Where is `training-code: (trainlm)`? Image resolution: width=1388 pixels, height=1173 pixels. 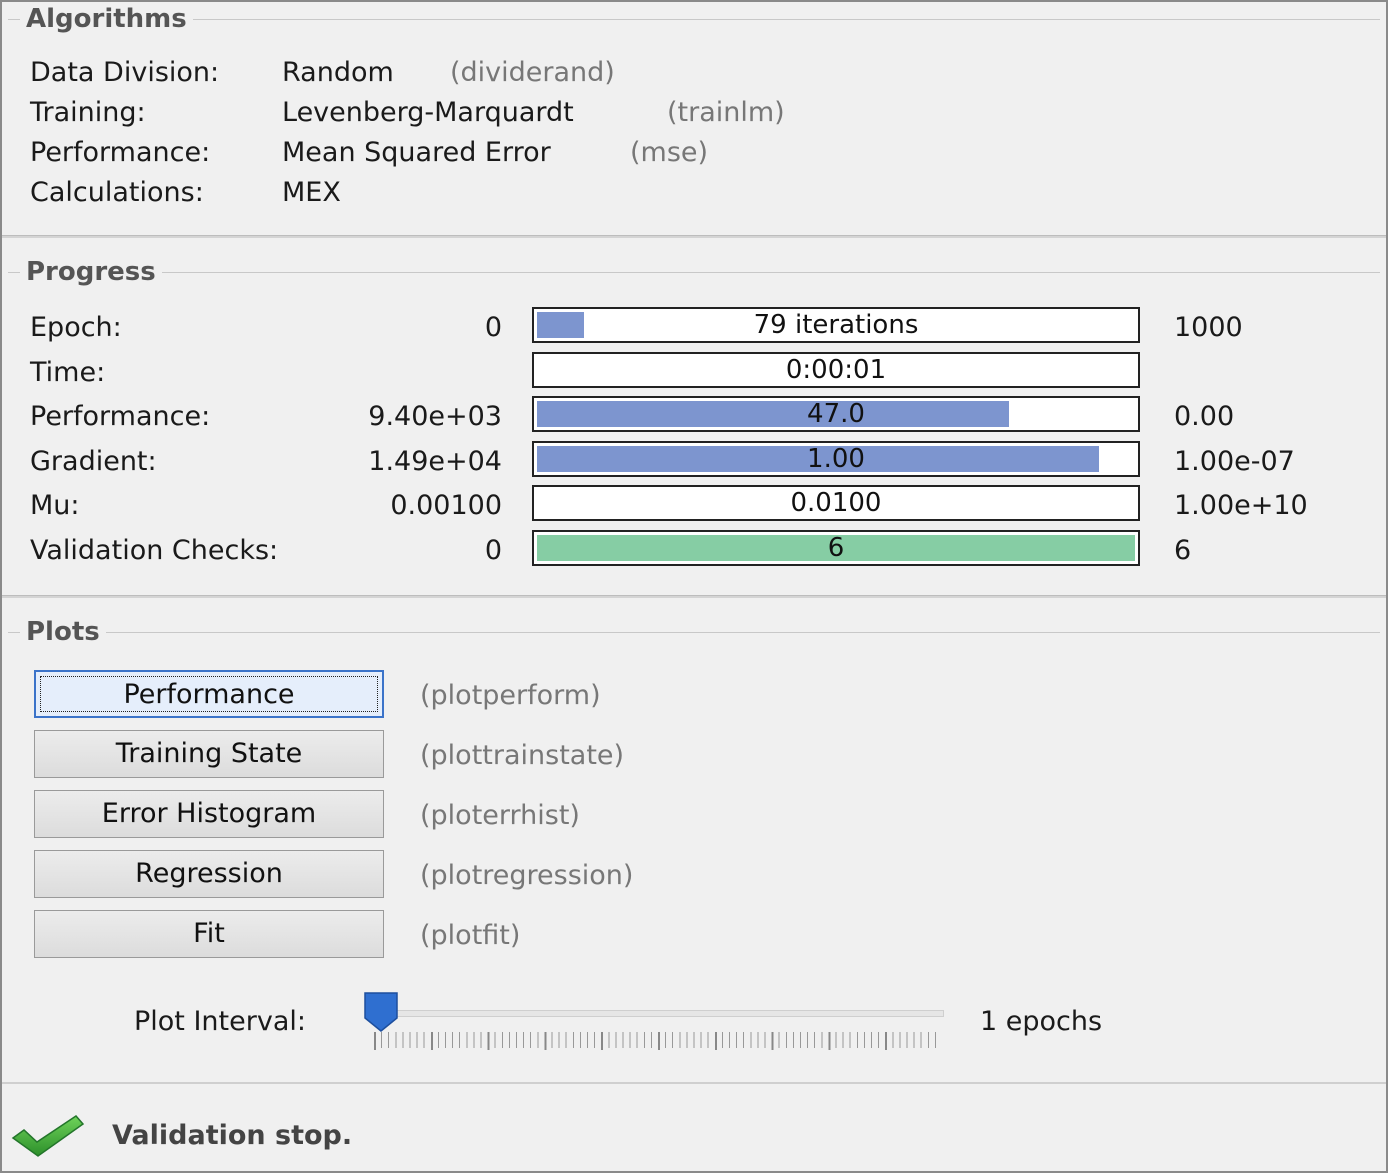
training-code: (trainlm) is located at coordinates (726, 112).